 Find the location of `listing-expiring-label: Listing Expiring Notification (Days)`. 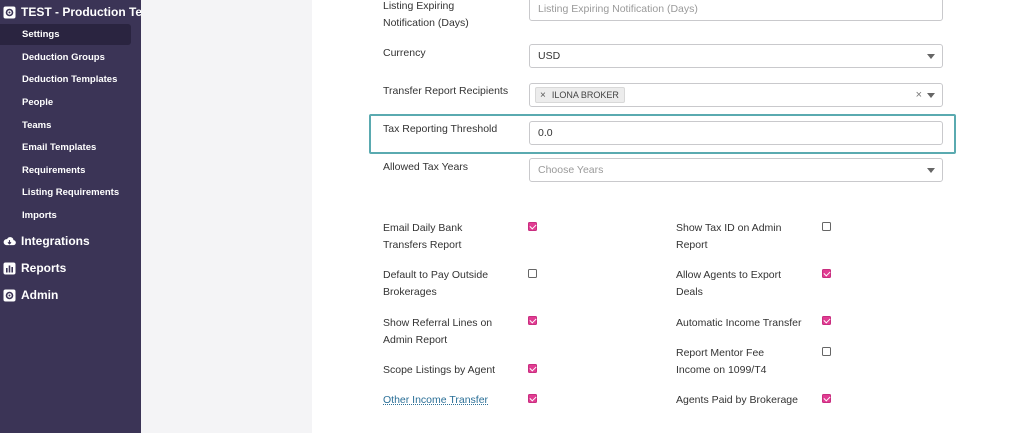

listing-expiring-label: Listing Expiring Notification (Days) is located at coordinates (426, 14).